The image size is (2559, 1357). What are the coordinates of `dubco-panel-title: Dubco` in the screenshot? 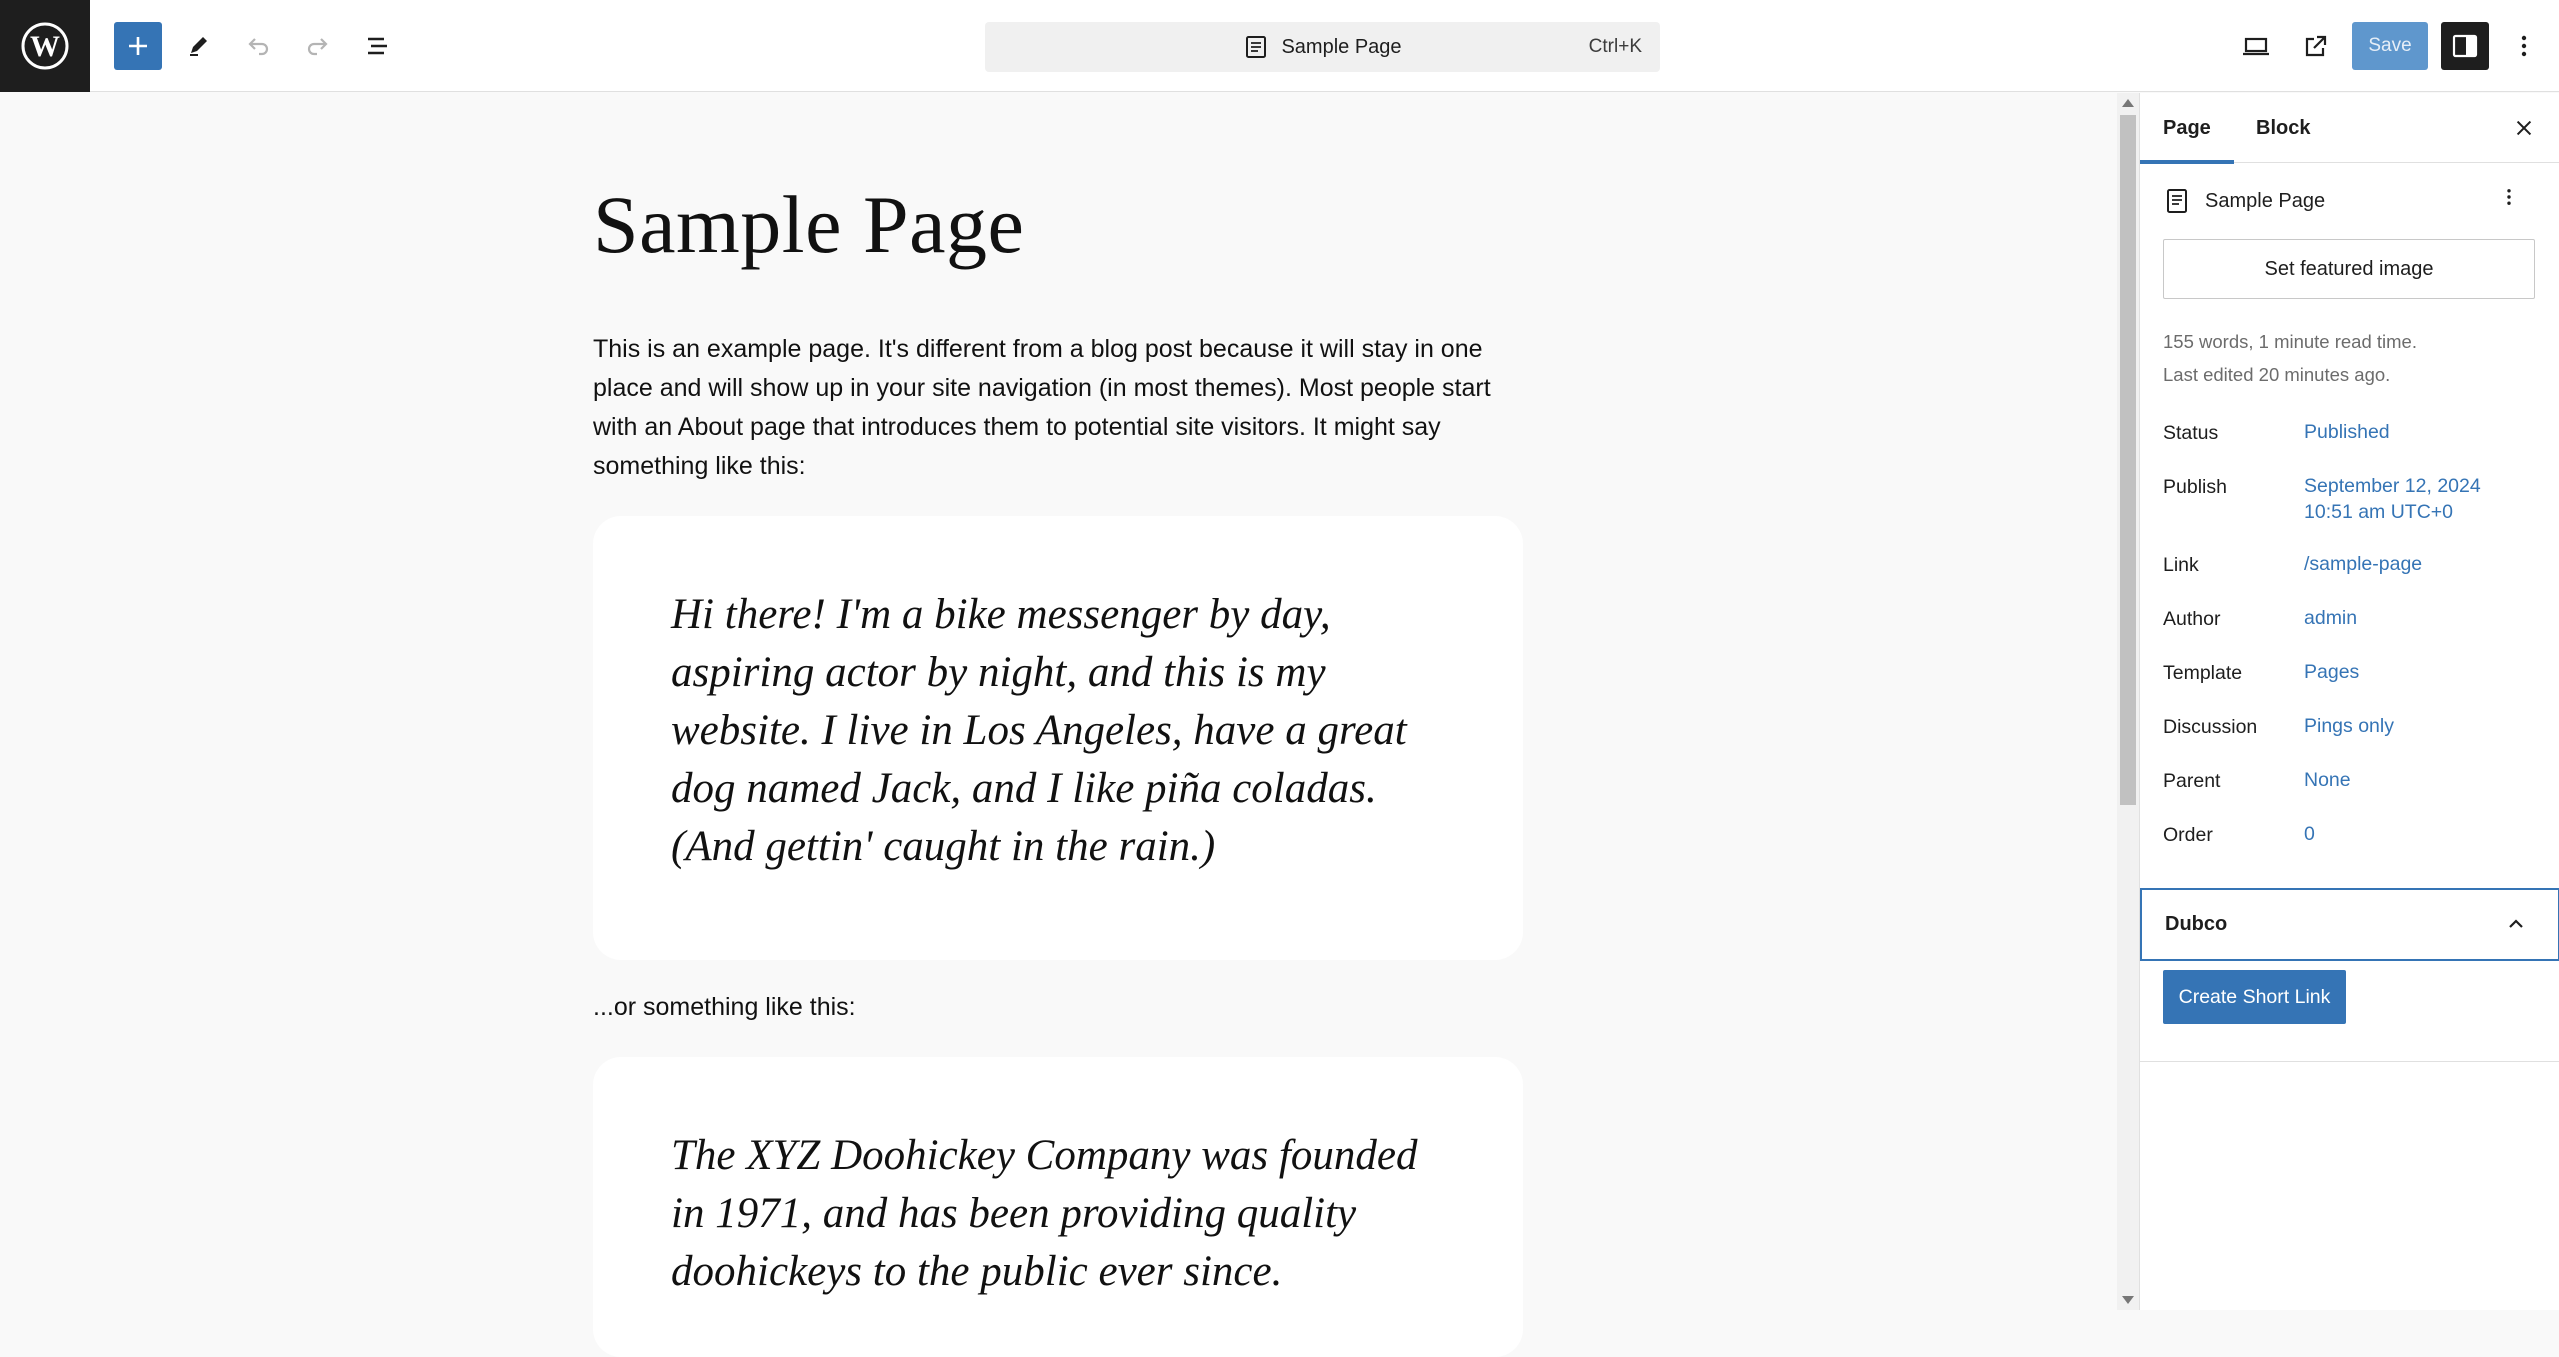 It's located at (2196, 924).